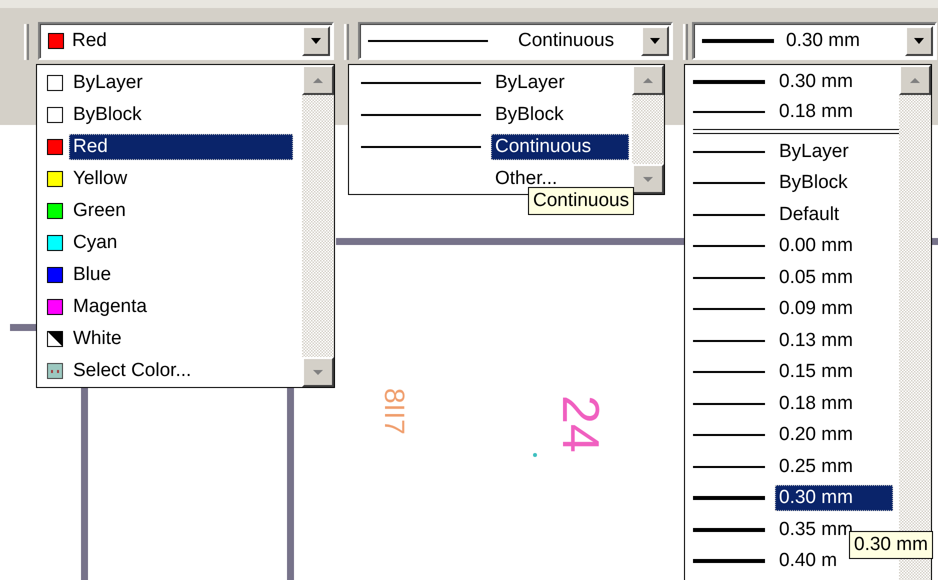  What do you see at coordinates (100, 179) in the screenshot?
I see `option-label: Yellow` at bounding box center [100, 179].